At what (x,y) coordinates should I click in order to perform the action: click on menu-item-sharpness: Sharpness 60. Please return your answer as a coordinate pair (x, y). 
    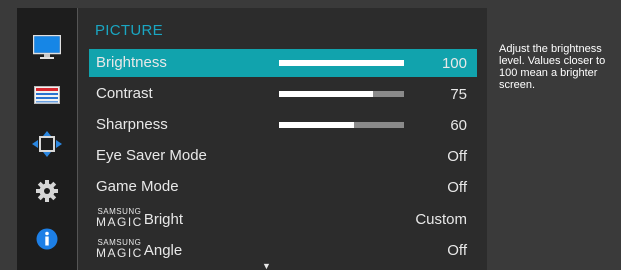
    Looking at the image, I should click on (283, 125).